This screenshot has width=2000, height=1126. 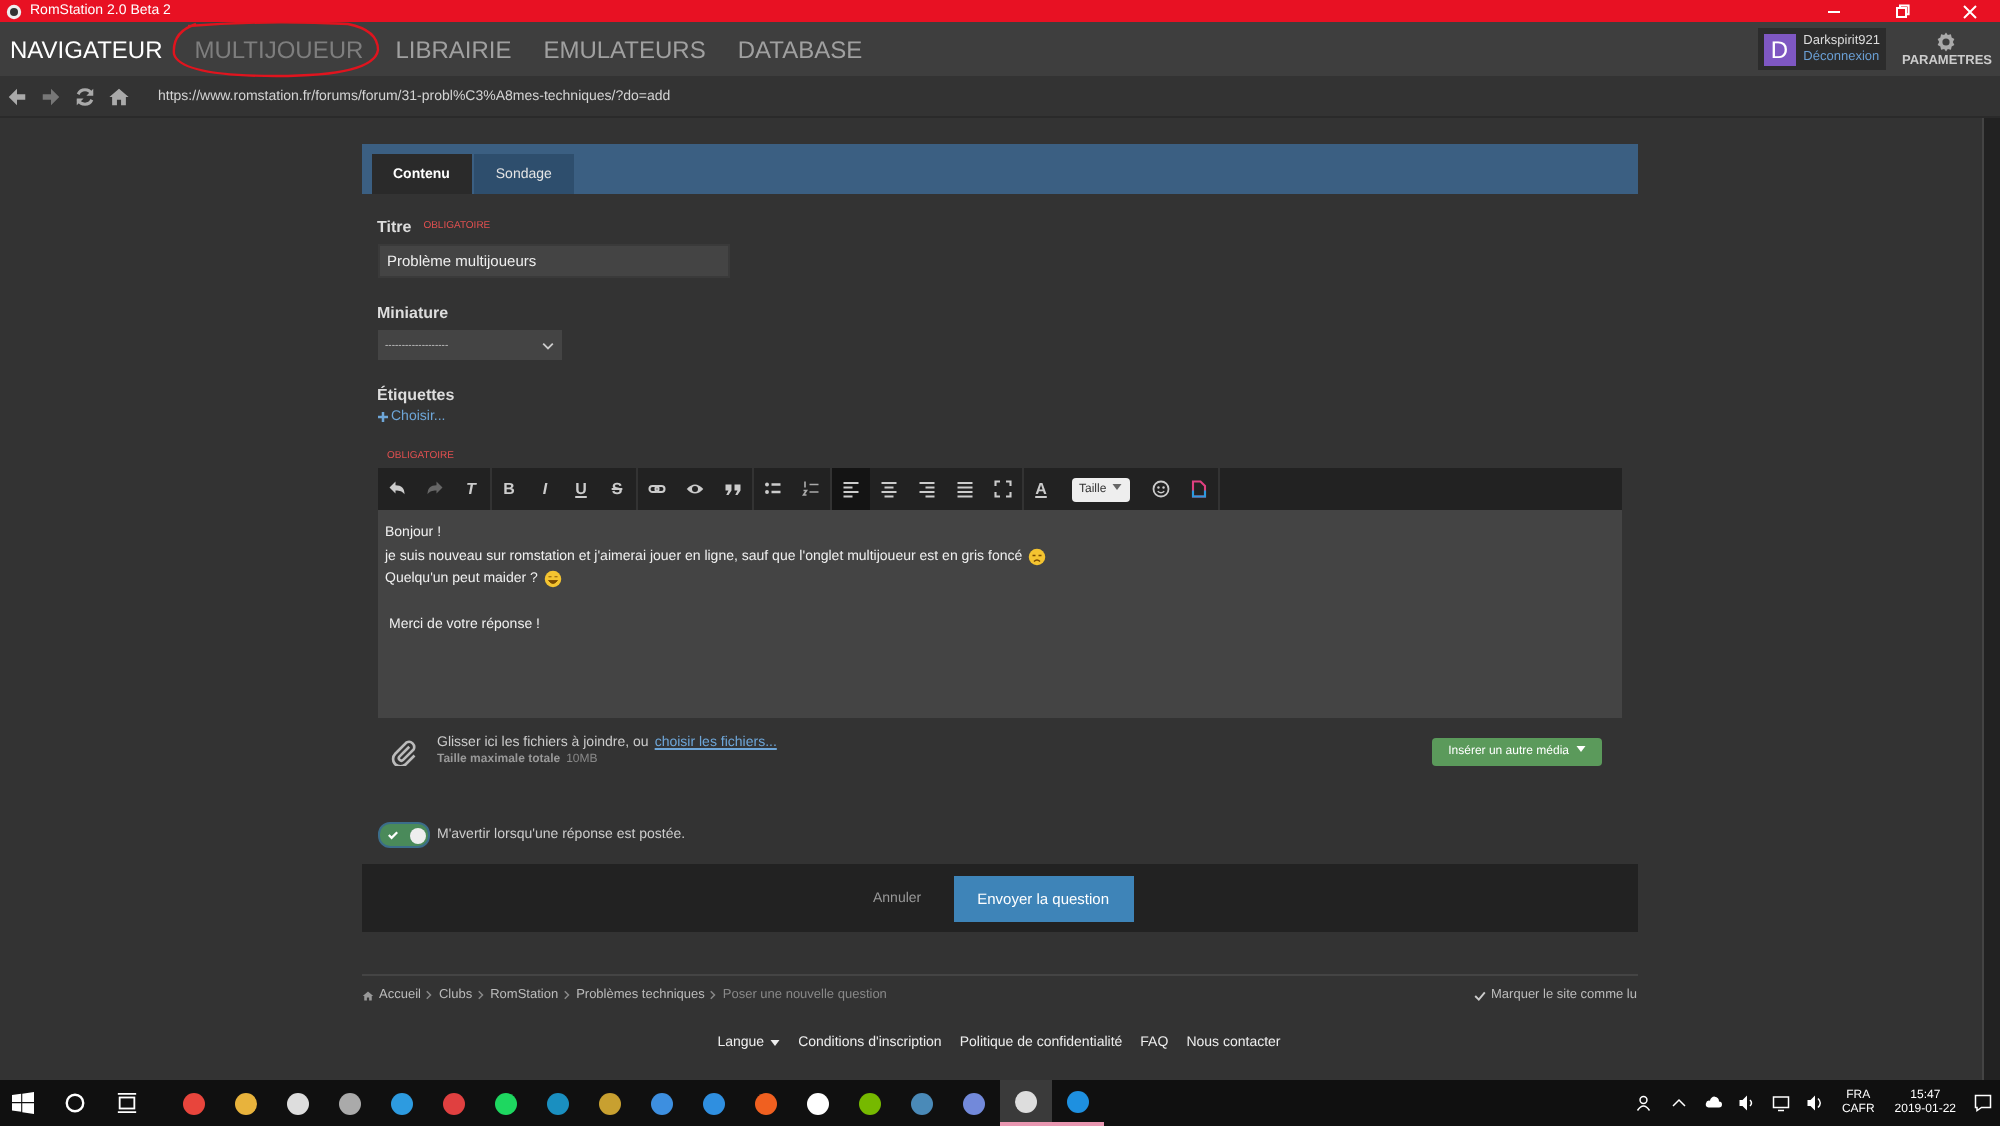 What do you see at coordinates (1946, 42) in the screenshot?
I see `settings-icon` at bounding box center [1946, 42].